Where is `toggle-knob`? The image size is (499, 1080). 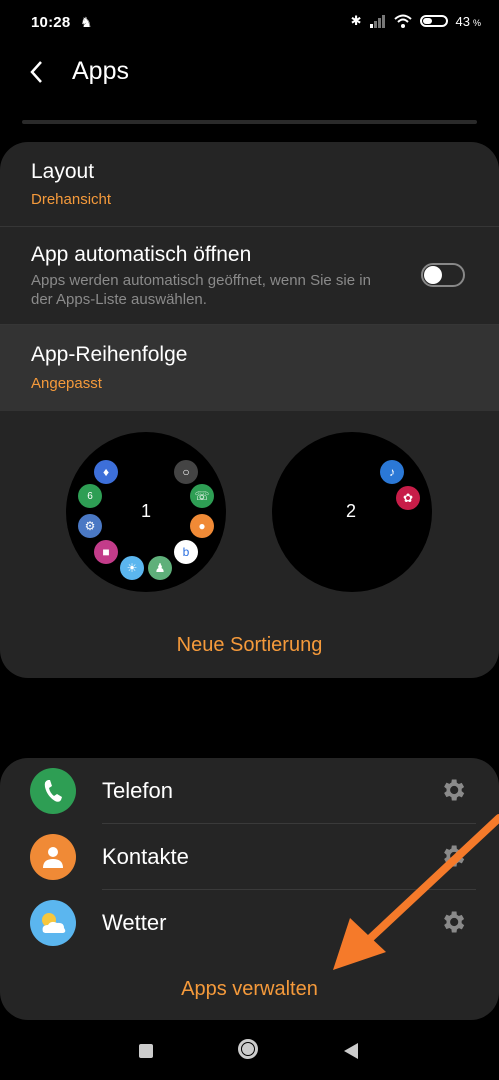
toggle-knob is located at coordinates (433, 275).